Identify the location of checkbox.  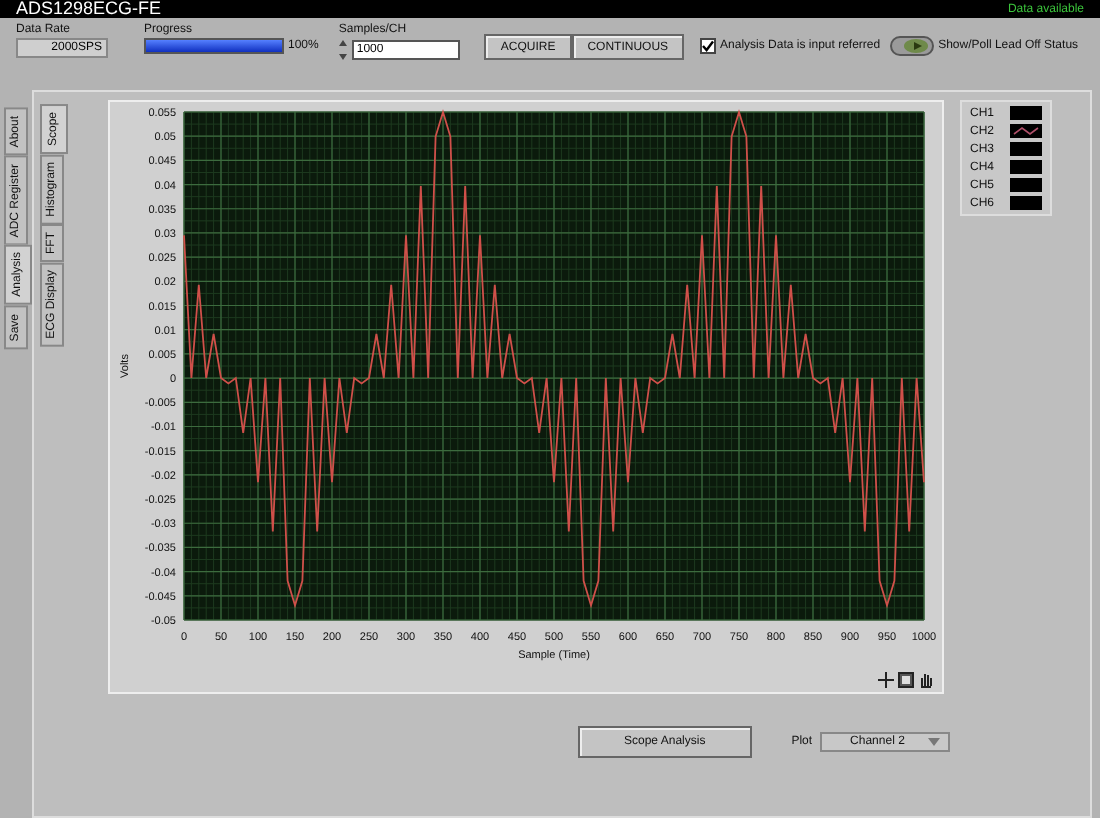
(708, 46).